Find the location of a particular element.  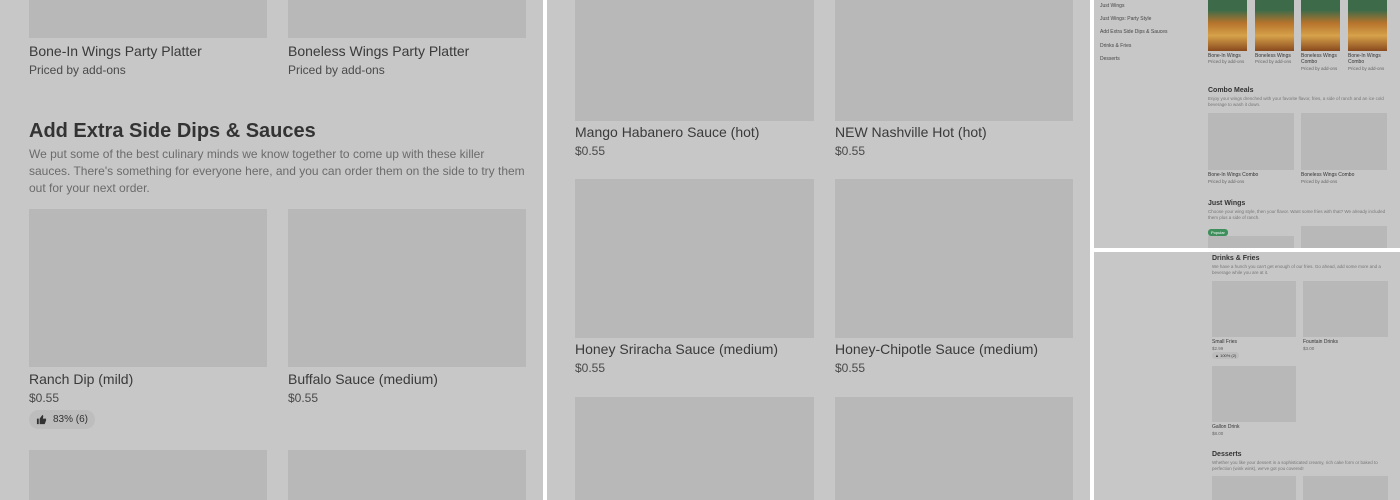

item-price: $8.00 is located at coordinates (1218, 433).